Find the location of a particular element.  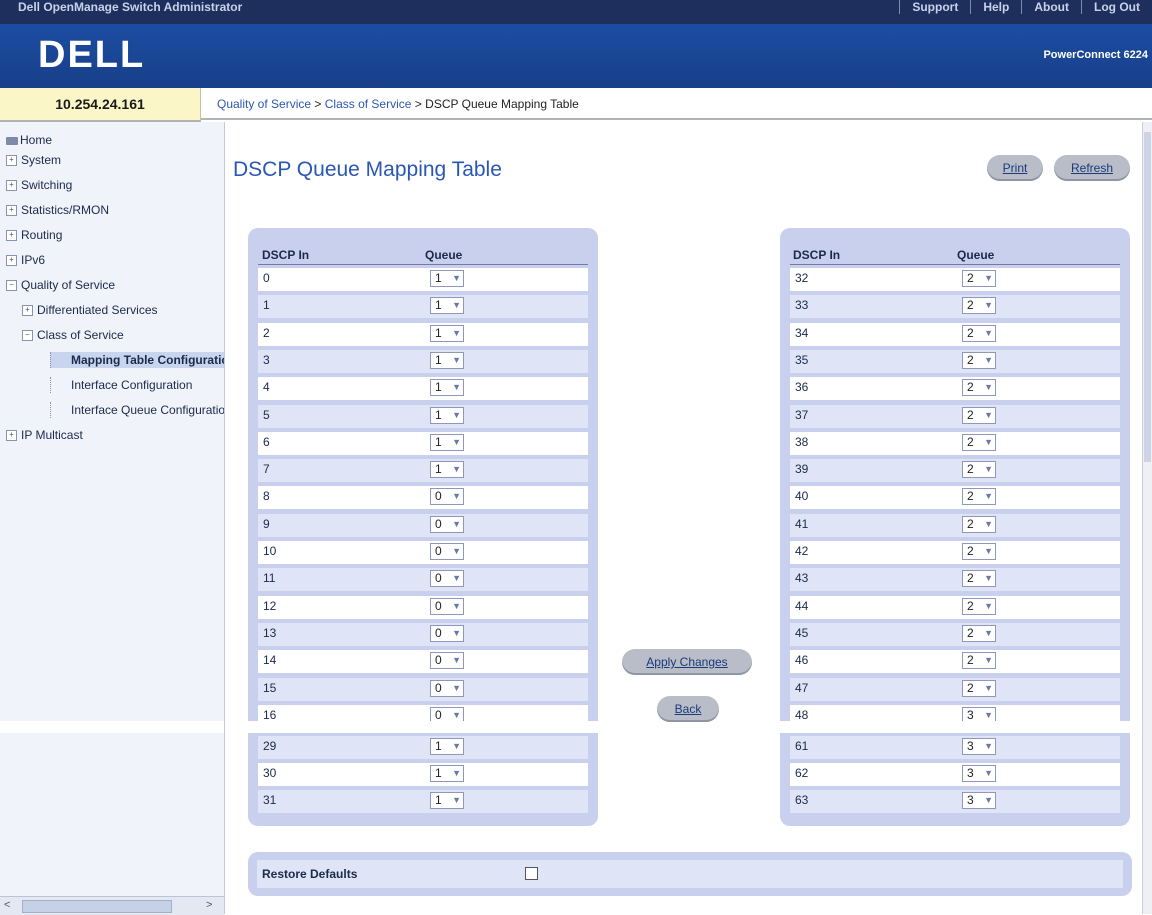

back-button: Back is located at coordinates (688, 709).